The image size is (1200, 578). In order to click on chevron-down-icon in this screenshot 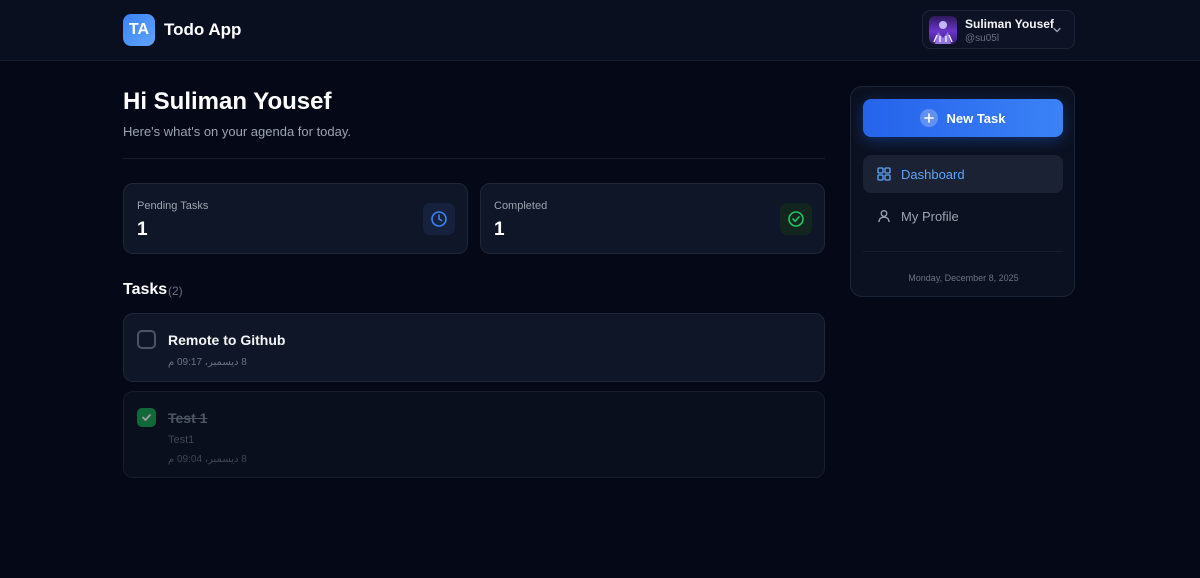, I will do `click(1057, 30)`.